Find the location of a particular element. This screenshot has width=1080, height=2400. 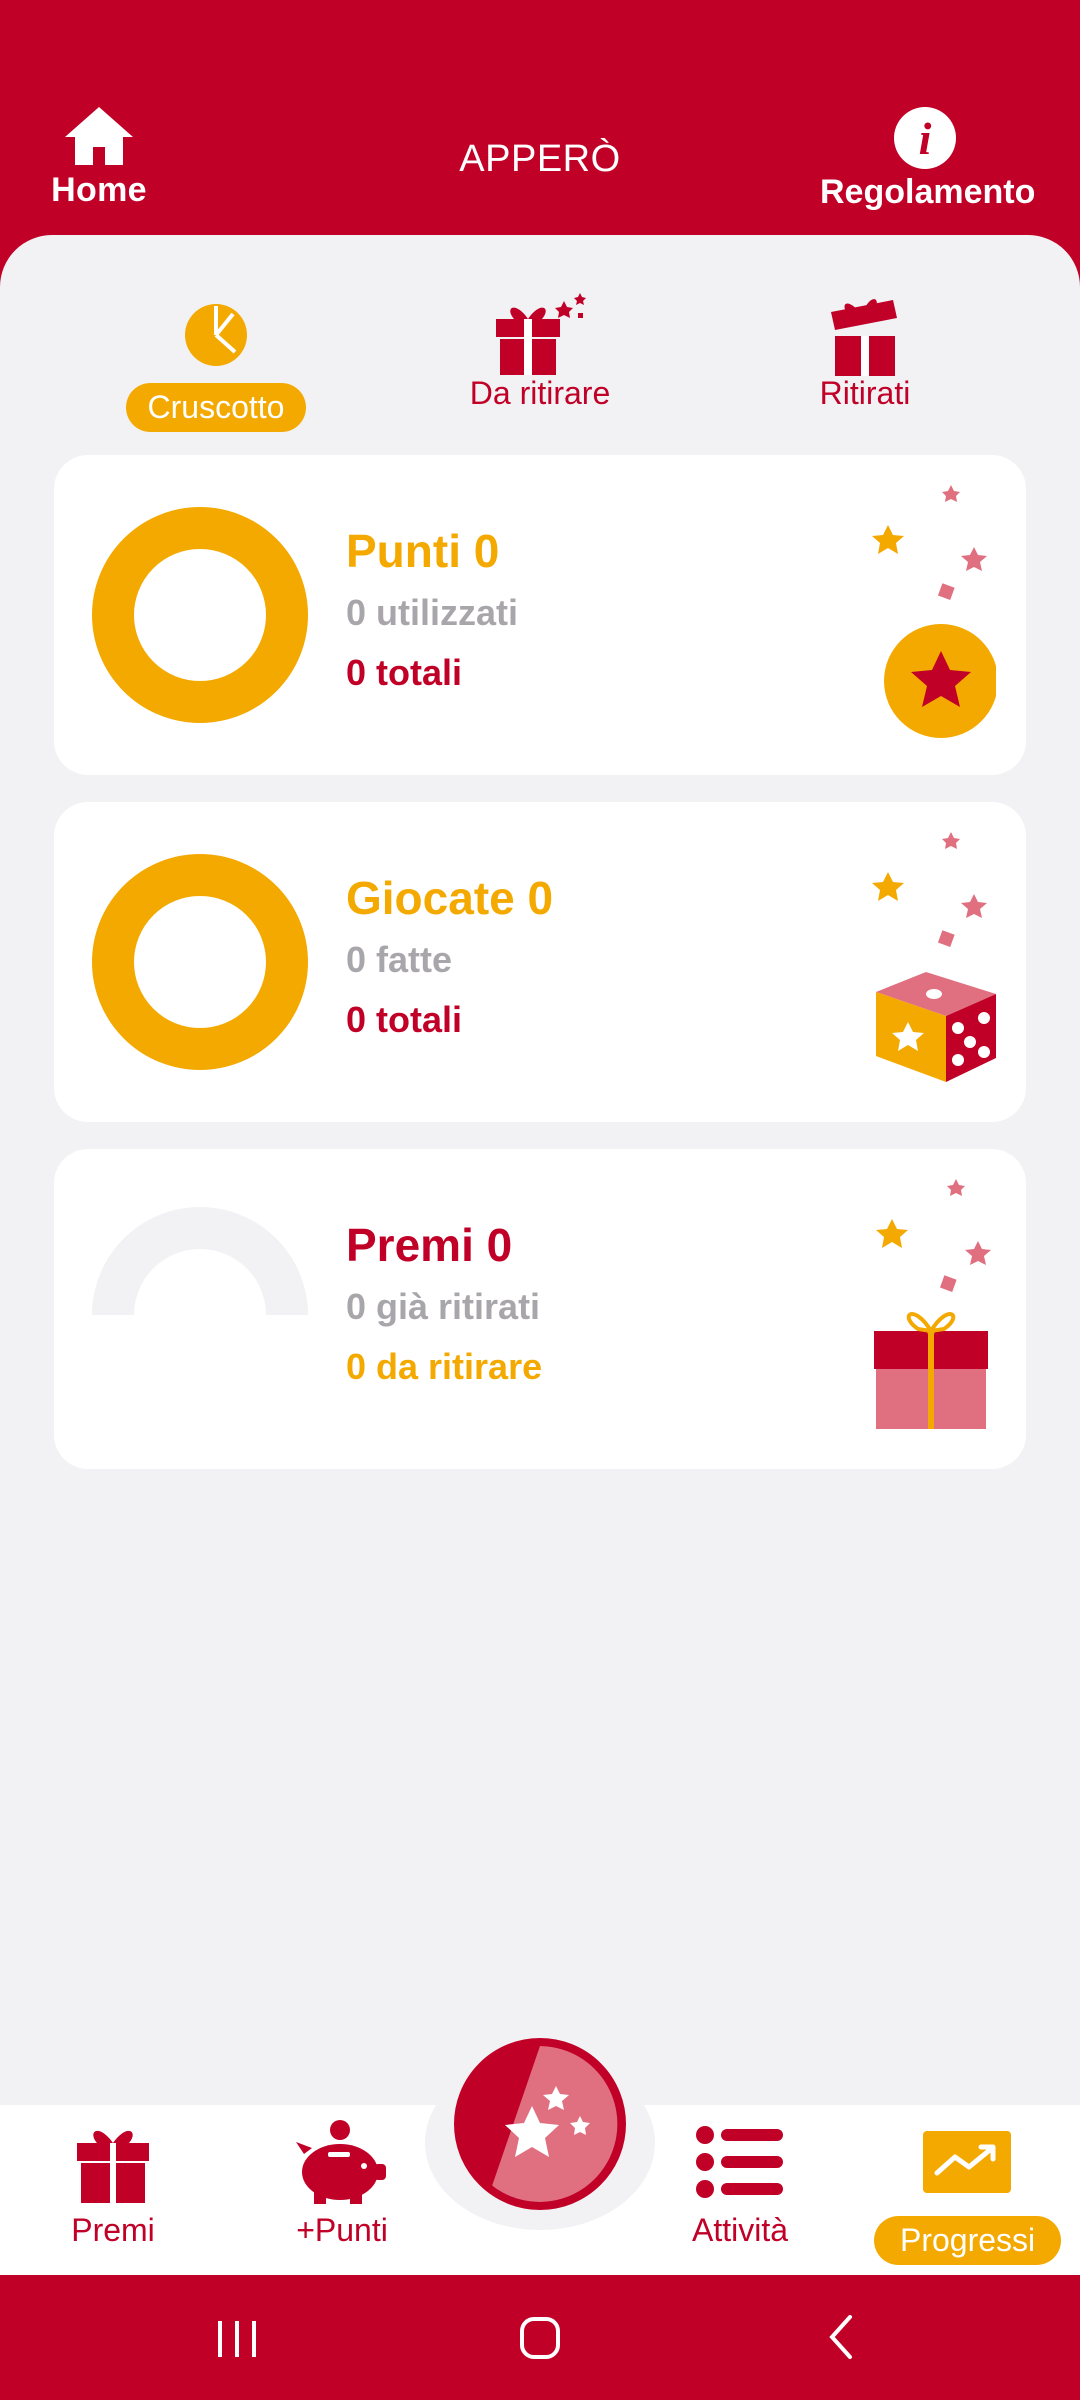

nav-label: Premi is located at coordinates (113, 2230).